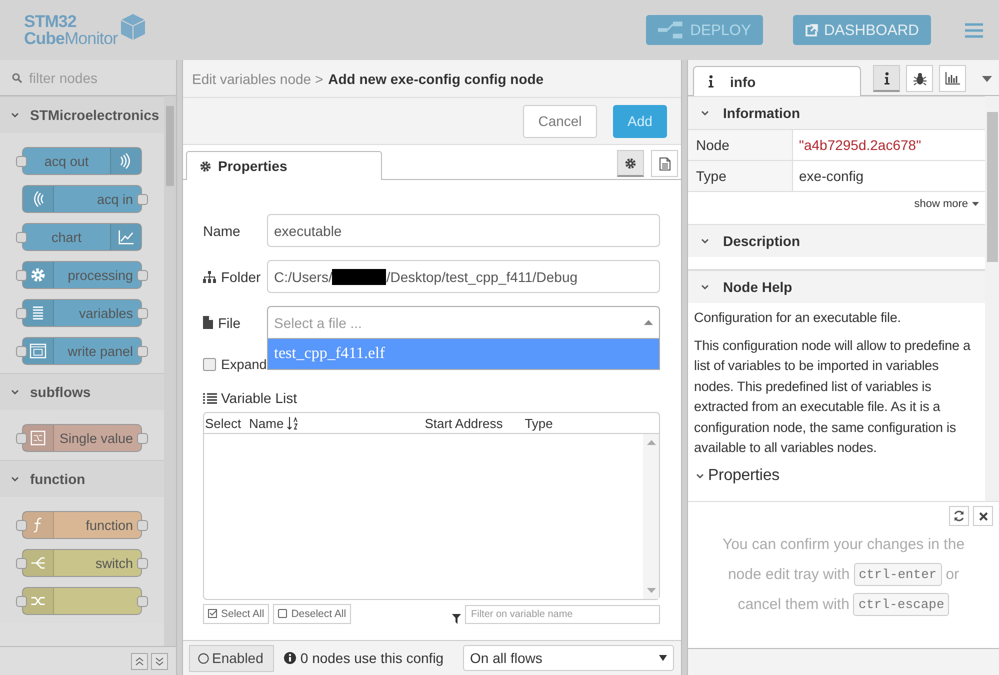  I want to click on list-icon, so click(210, 398).